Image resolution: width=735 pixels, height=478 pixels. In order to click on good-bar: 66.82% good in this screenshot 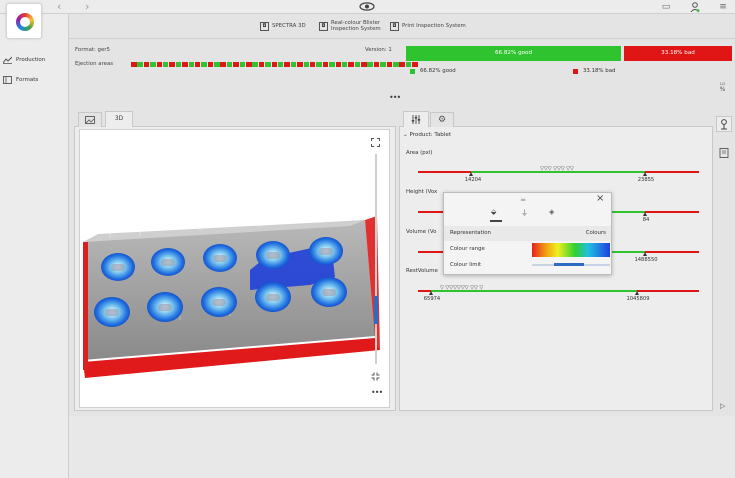, I will do `click(513, 53)`.